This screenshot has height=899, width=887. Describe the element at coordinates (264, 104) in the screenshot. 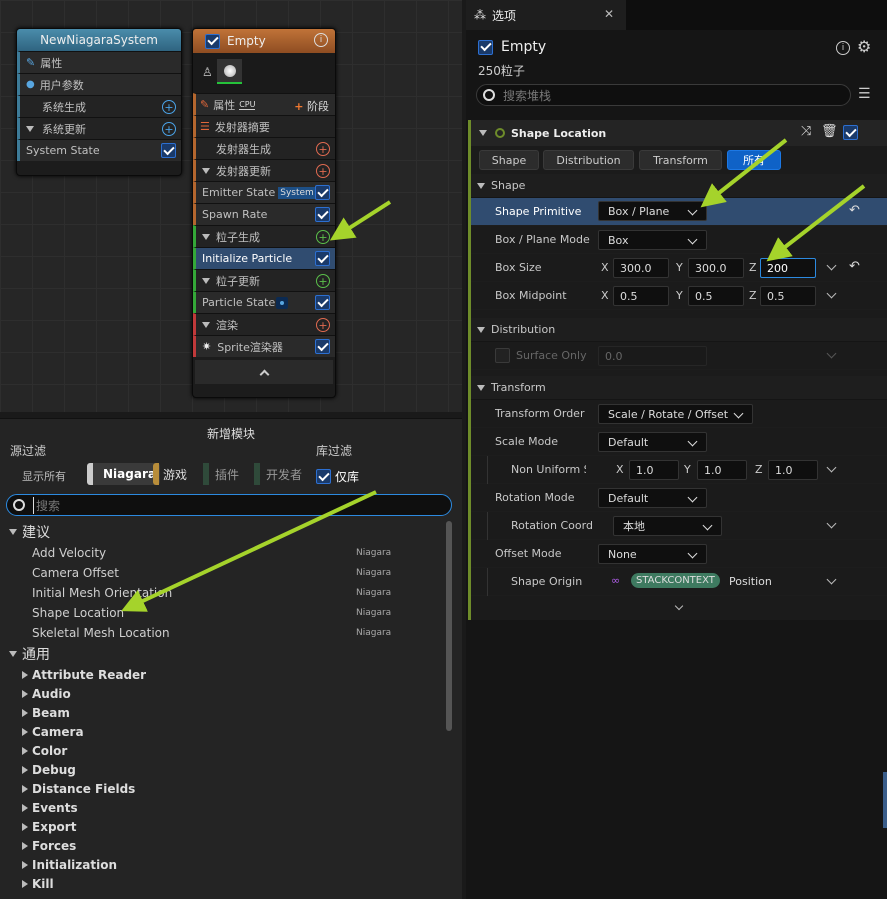

I see `emitter-properties-row: ✎ 属性 CPU + 阶段` at that location.